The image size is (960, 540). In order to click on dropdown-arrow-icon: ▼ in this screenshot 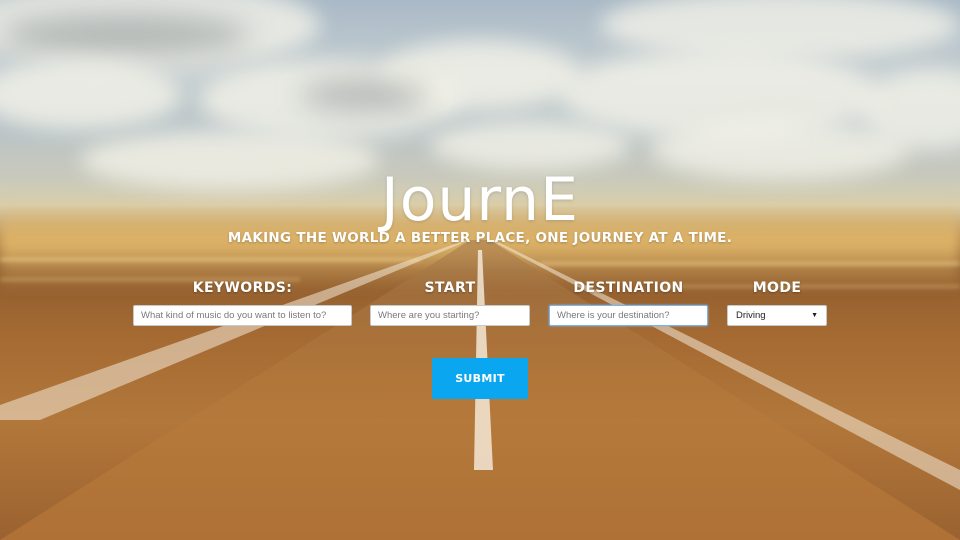, I will do `click(814, 315)`.